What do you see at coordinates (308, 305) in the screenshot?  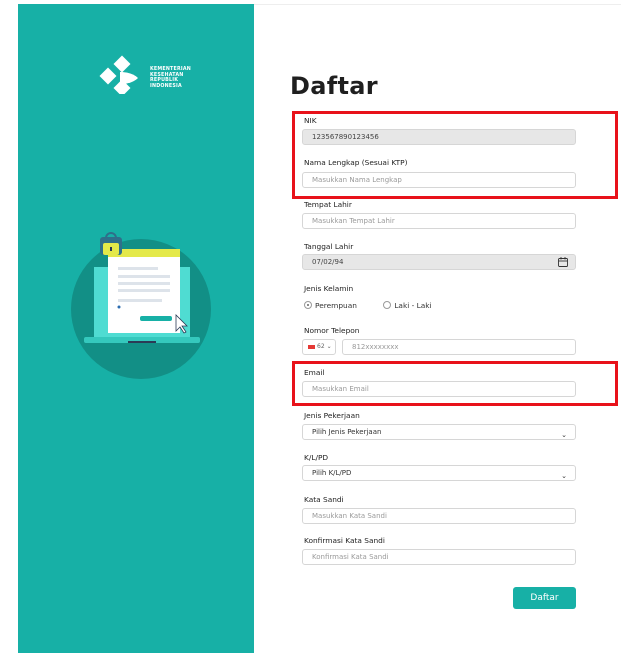 I see `radio-perempuan` at bounding box center [308, 305].